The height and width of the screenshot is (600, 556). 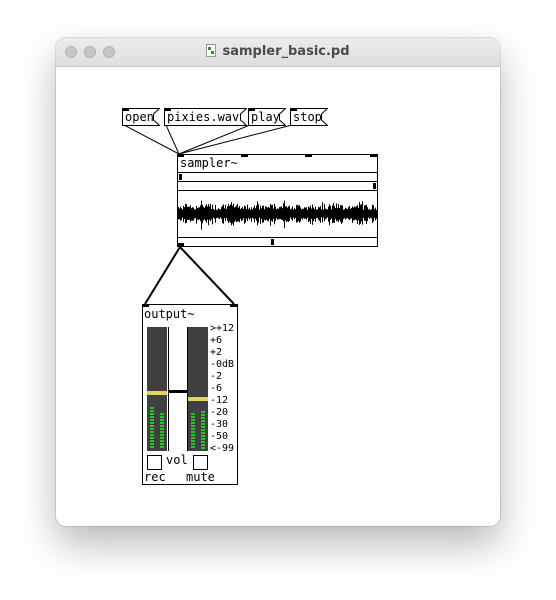 I want to click on db-scale-label: -2, so click(x=216, y=376).